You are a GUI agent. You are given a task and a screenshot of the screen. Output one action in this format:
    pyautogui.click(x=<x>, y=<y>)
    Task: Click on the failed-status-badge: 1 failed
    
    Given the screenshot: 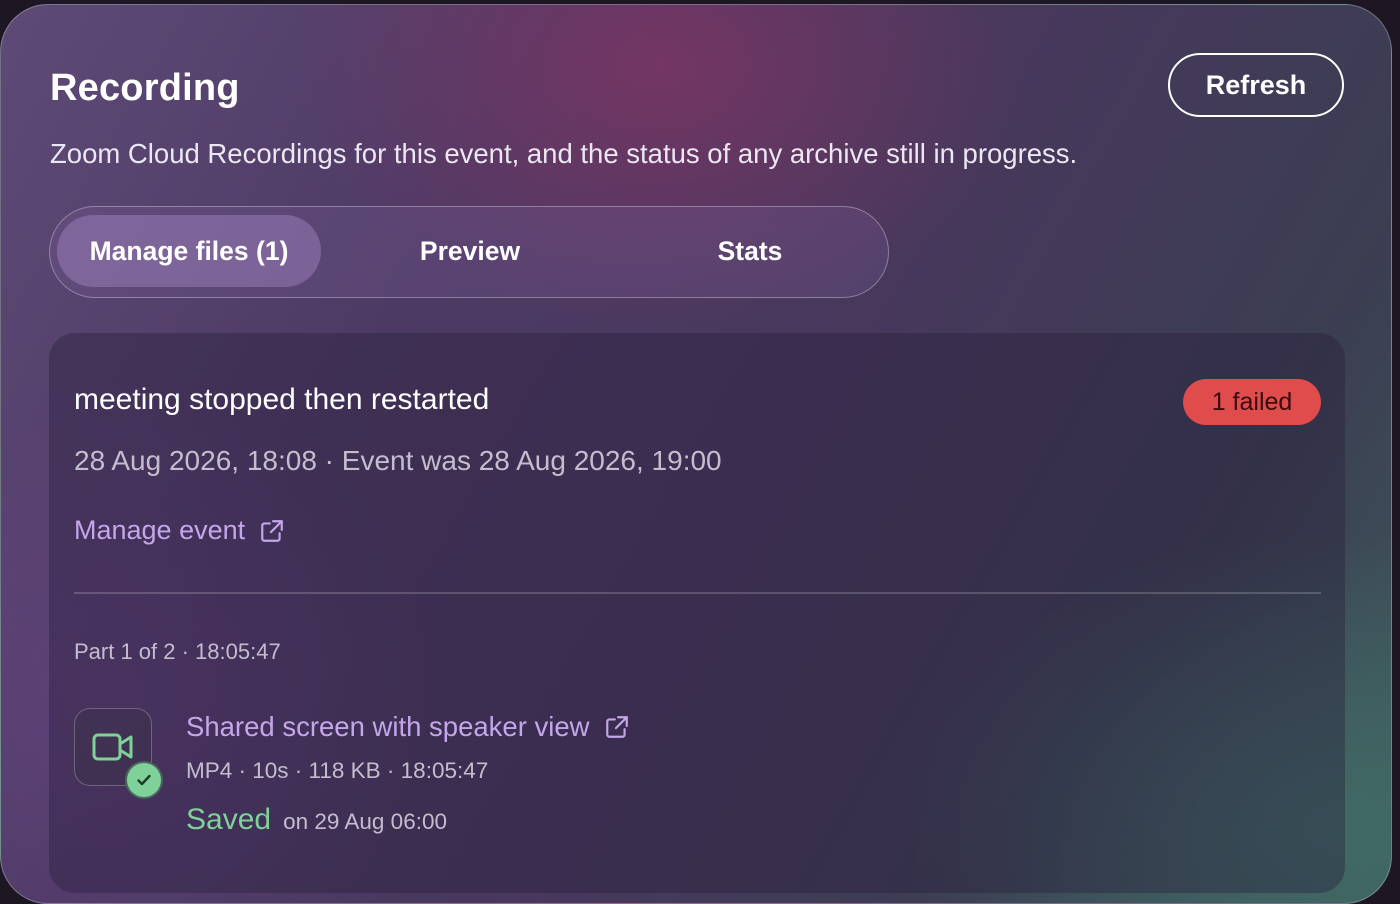 What is the action you would take?
    pyautogui.click(x=1252, y=402)
    